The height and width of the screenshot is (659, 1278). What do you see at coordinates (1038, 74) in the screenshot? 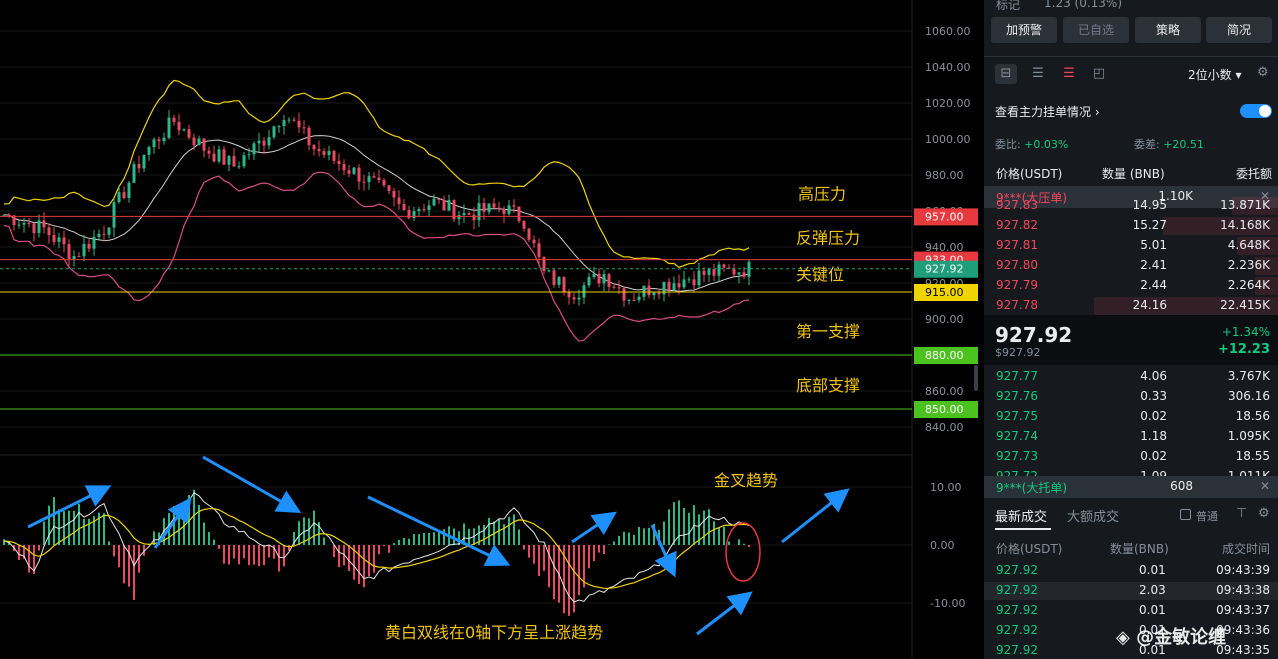
I see `bids-view-icon: ☰` at bounding box center [1038, 74].